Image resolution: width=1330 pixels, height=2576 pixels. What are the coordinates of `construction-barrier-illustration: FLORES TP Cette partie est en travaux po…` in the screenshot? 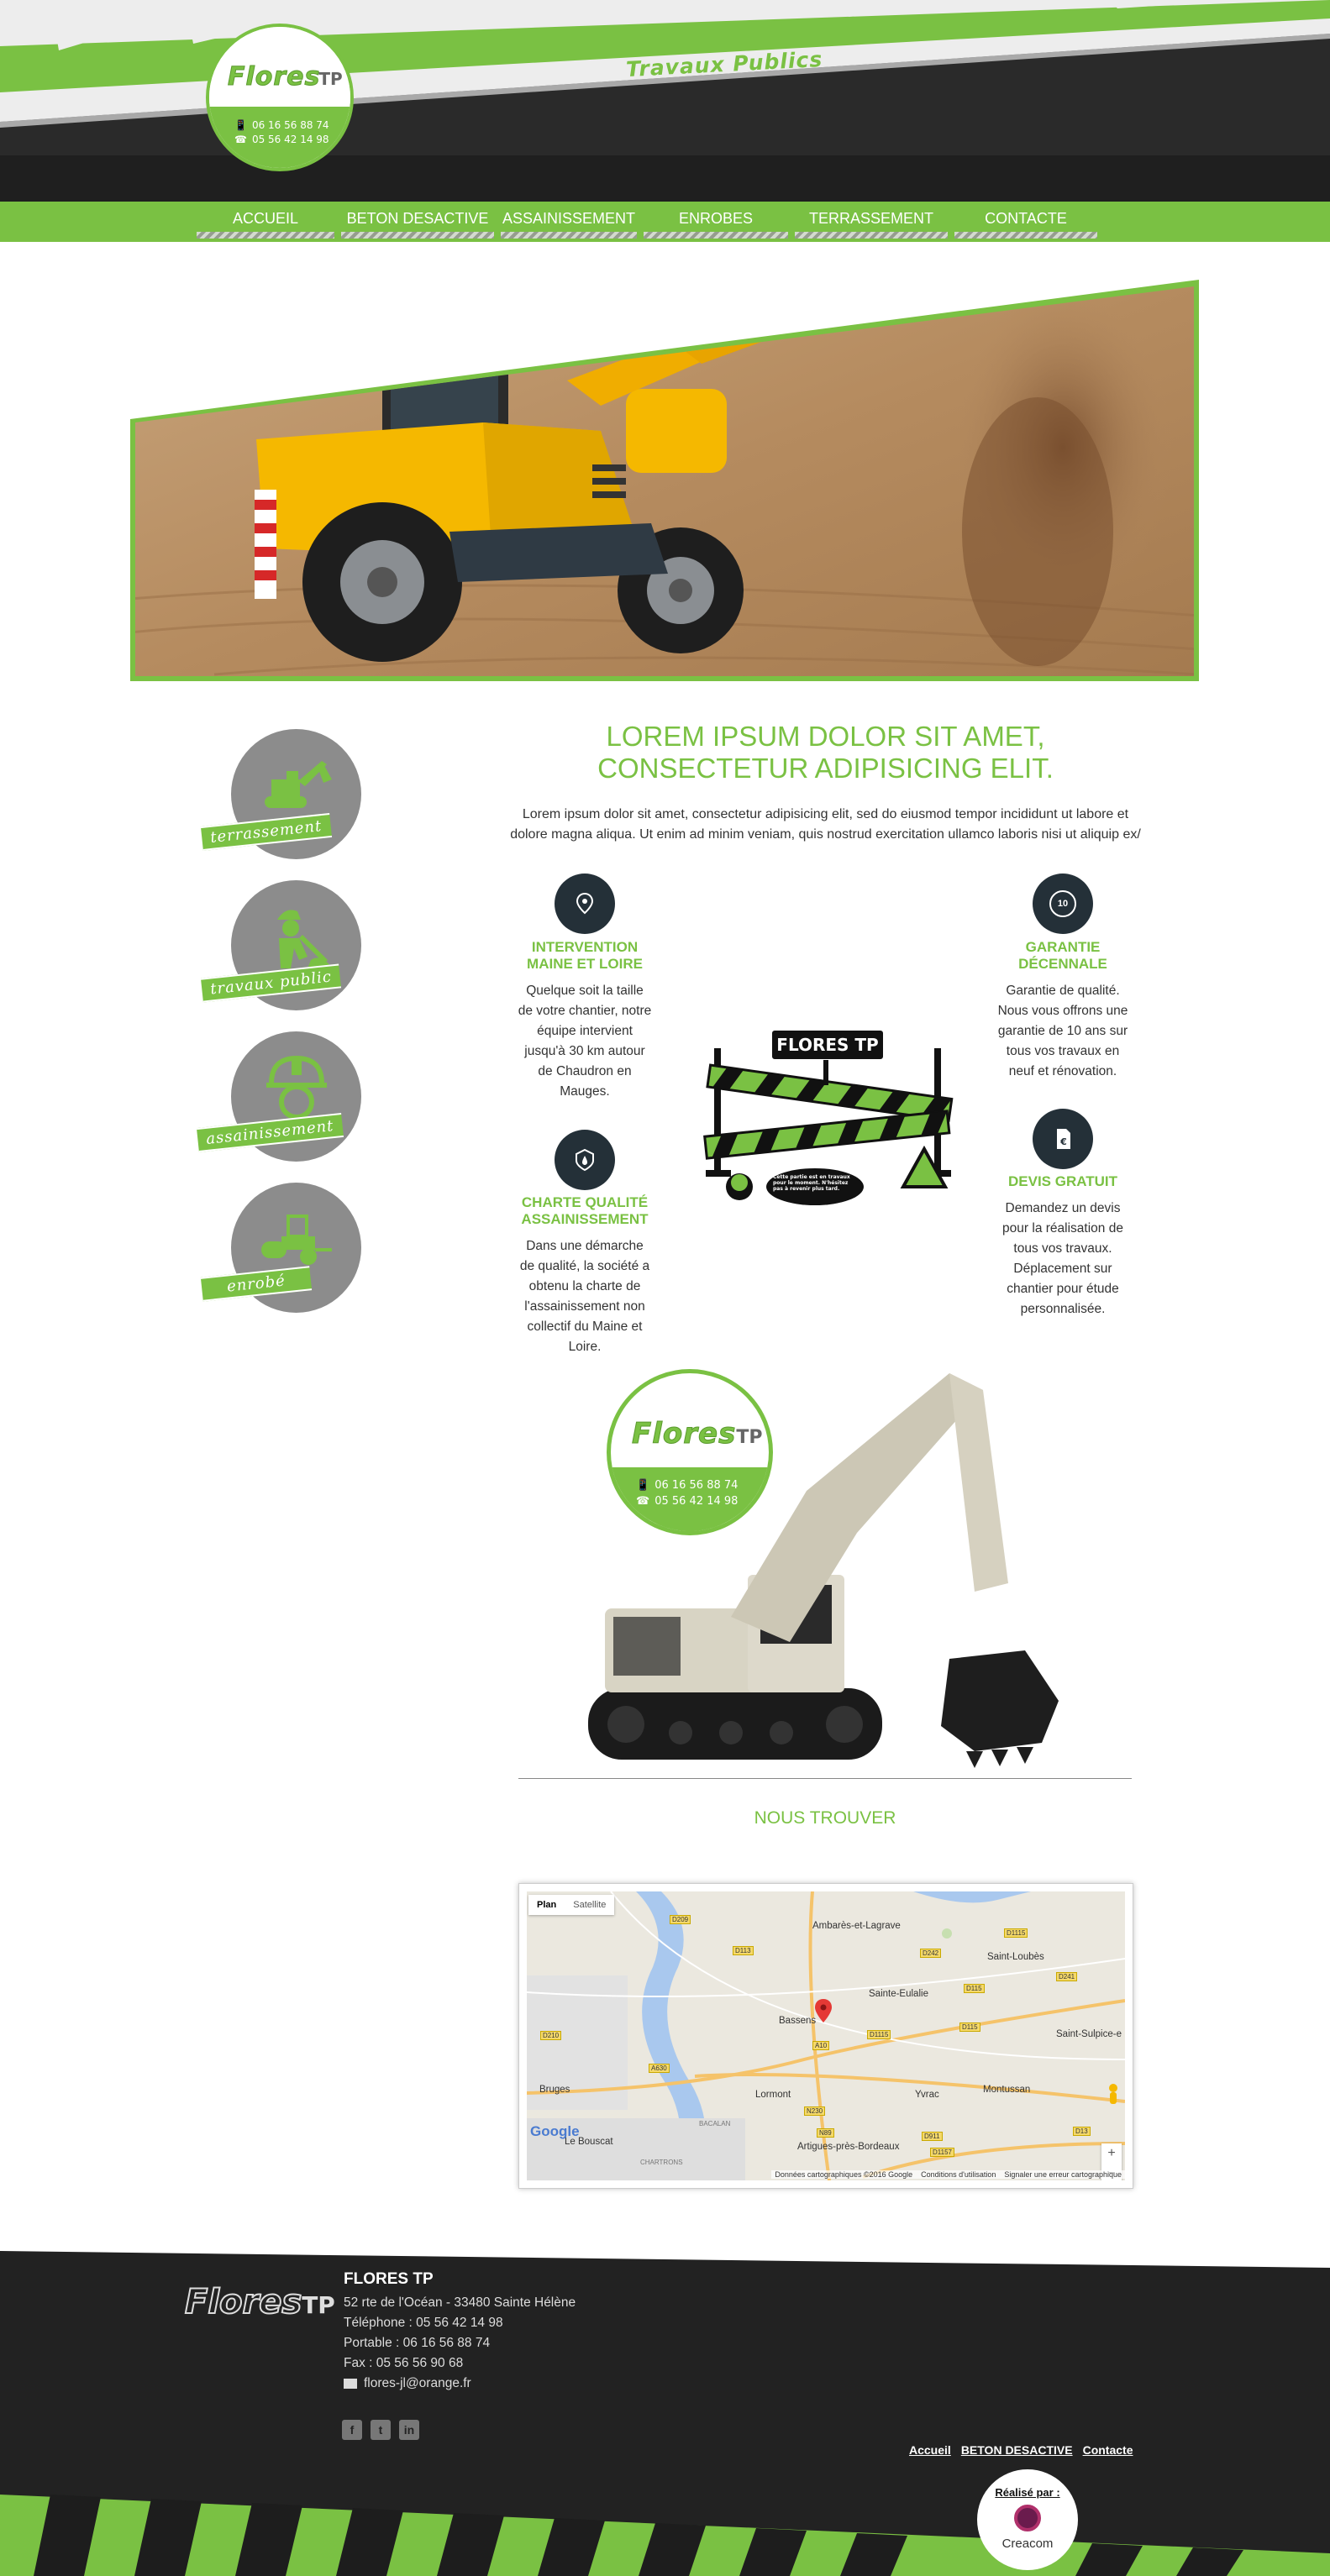 It's located at (828, 1117).